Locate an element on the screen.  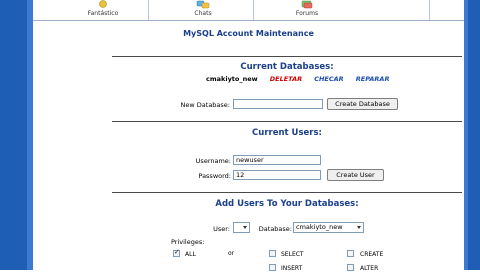
check-database-link: CHECAR is located at coordinates (328, 79).